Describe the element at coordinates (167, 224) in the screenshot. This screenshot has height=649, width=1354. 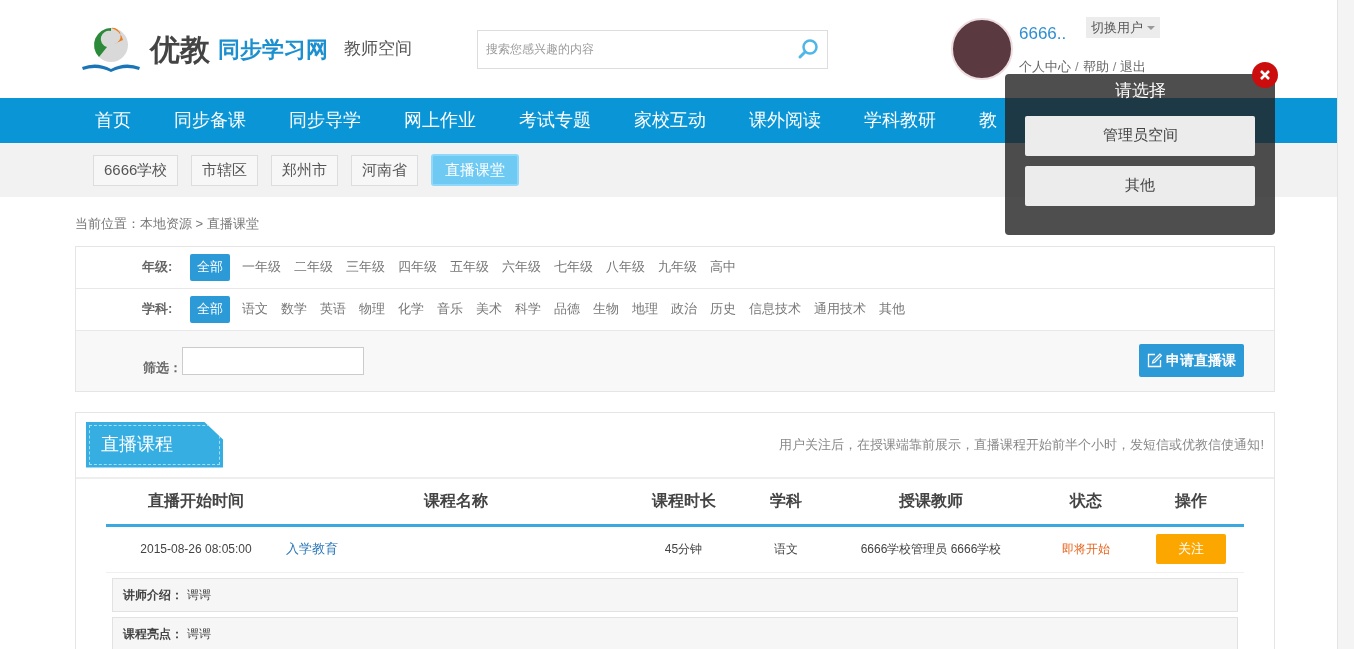
I see `breadcrumb: 当前位置：本地资源 > 直播课堂` at that location.